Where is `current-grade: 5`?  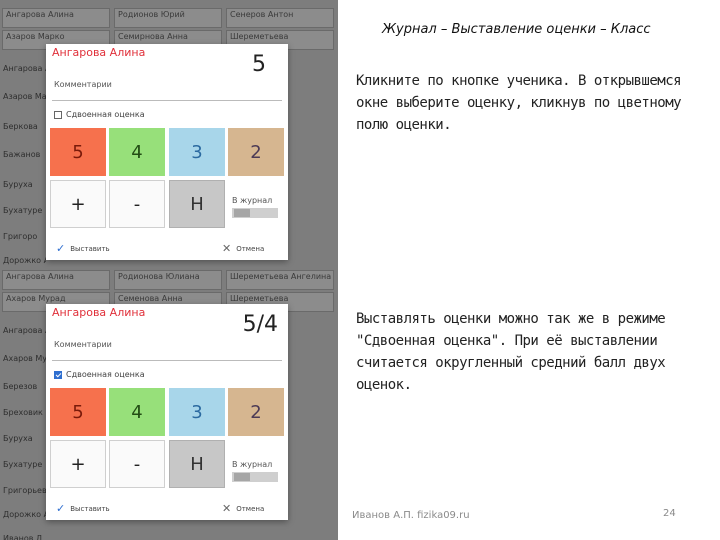 current-grade: 5 is located at coordinates (259, 64).